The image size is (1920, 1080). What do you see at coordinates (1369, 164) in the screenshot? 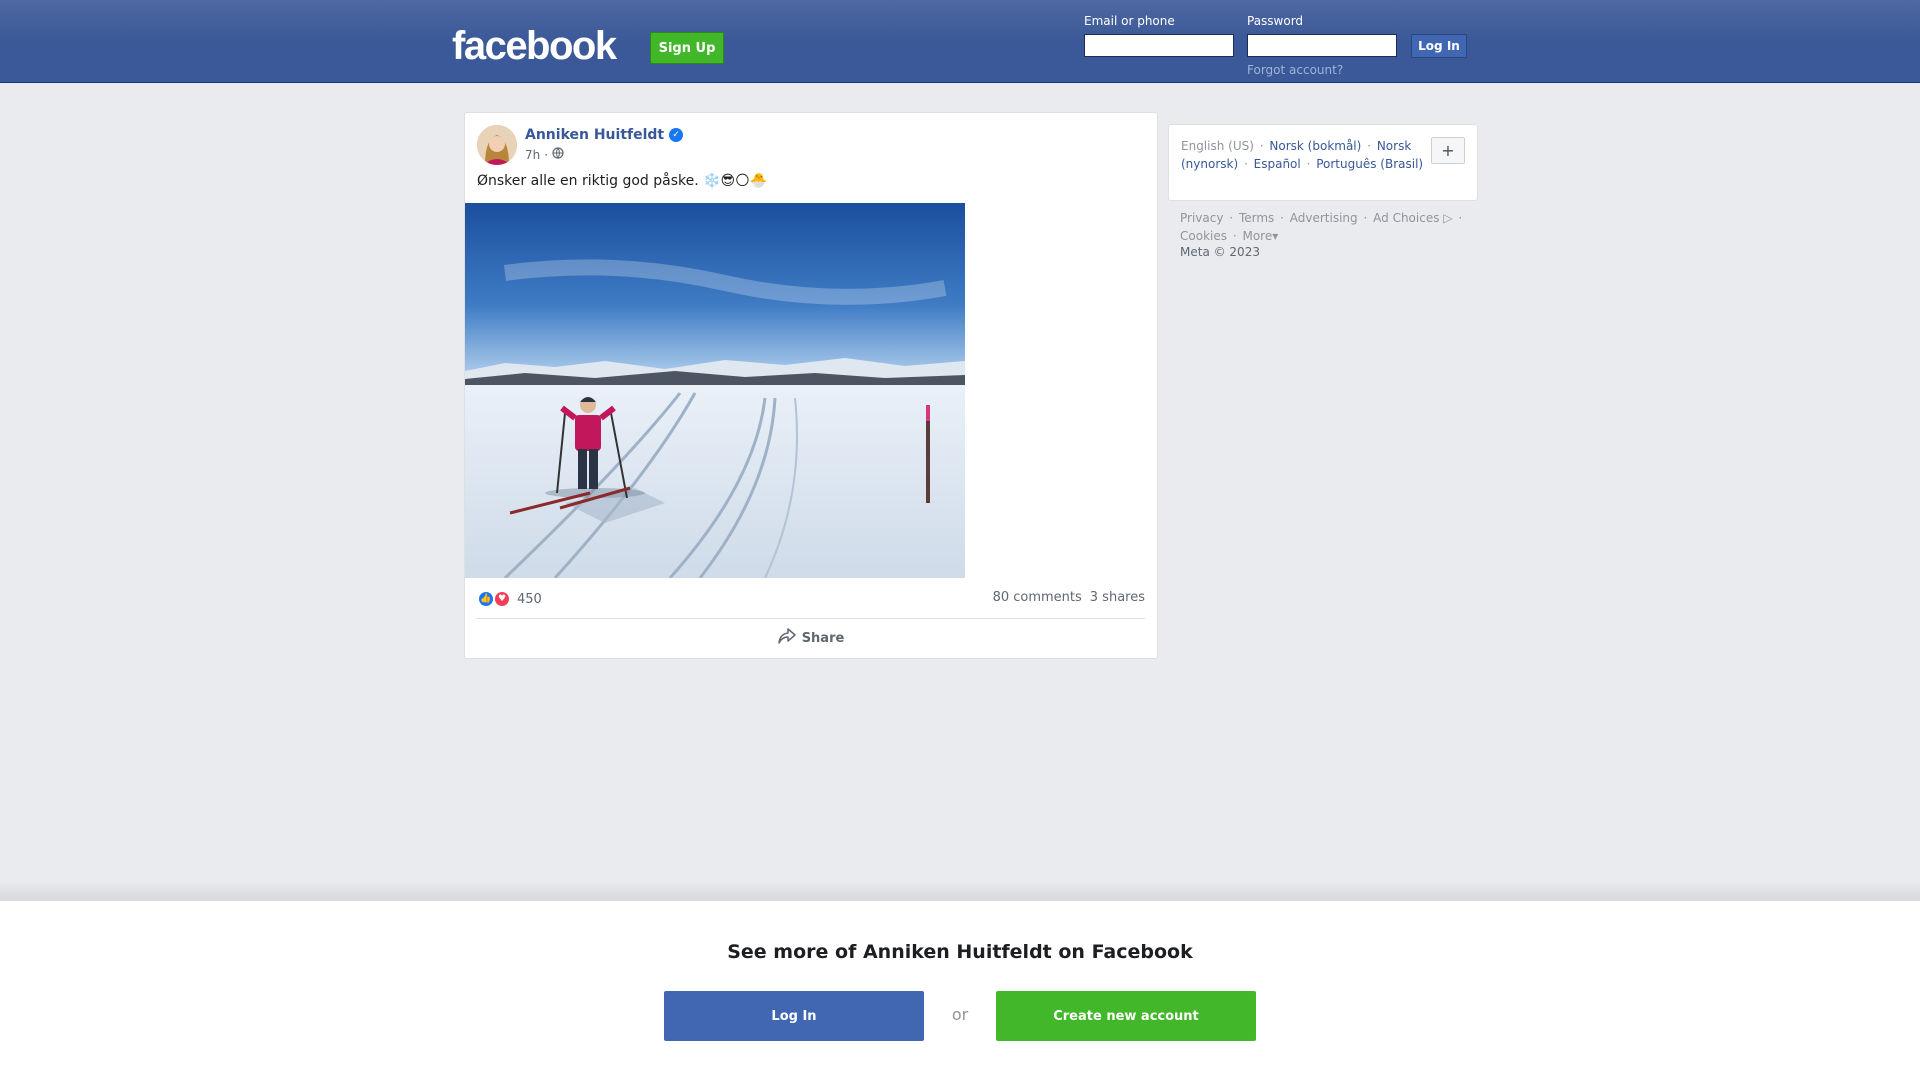
I see `language-link-portugues: Português (Brasil)` at bounding box center [1369, 164].